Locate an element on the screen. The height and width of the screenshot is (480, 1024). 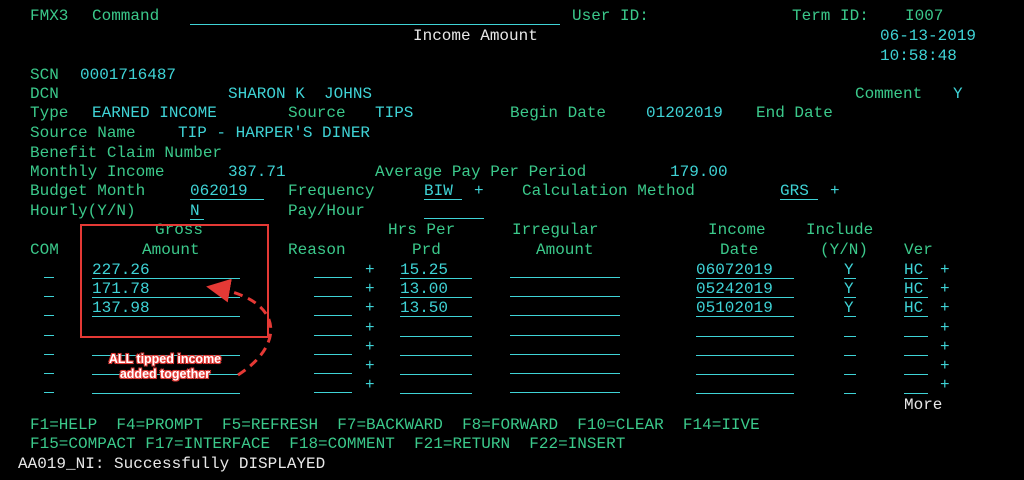
annotation-label: ALL tipped income added together is located at coordinates (165, 367).